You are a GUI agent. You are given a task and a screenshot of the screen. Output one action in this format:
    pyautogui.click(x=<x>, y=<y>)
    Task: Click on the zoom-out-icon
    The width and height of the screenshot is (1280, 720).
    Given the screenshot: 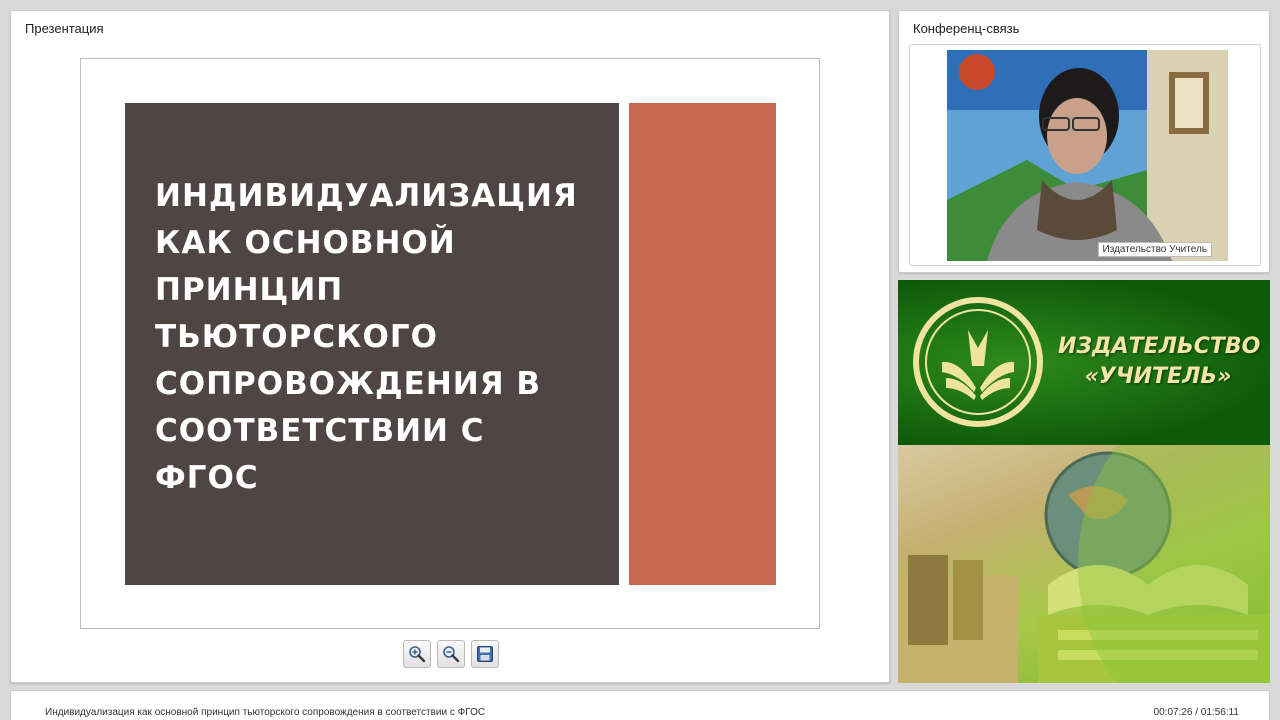 What is the action you would take?
    pyautogui.click(x=451, y=654)
    